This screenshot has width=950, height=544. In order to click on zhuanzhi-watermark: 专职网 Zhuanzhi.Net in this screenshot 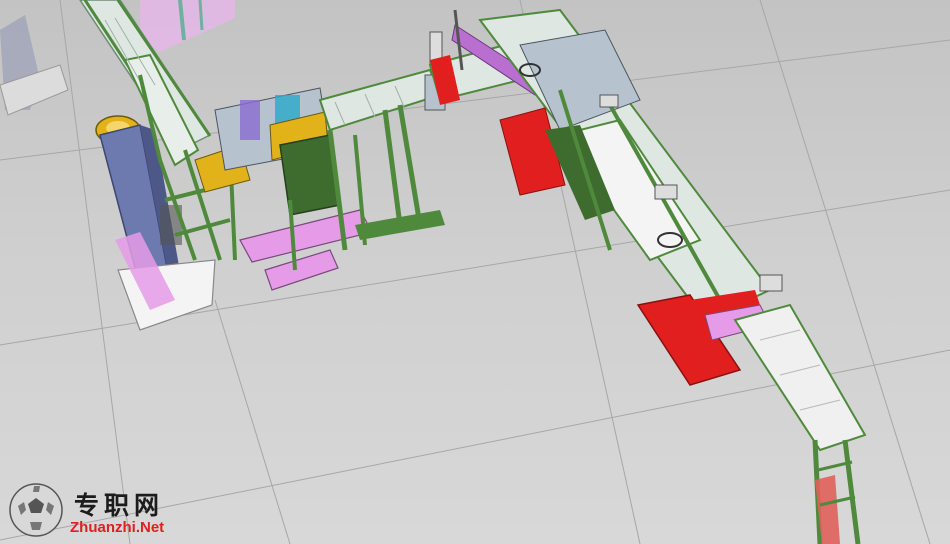, I will do `click(101, 510)`.